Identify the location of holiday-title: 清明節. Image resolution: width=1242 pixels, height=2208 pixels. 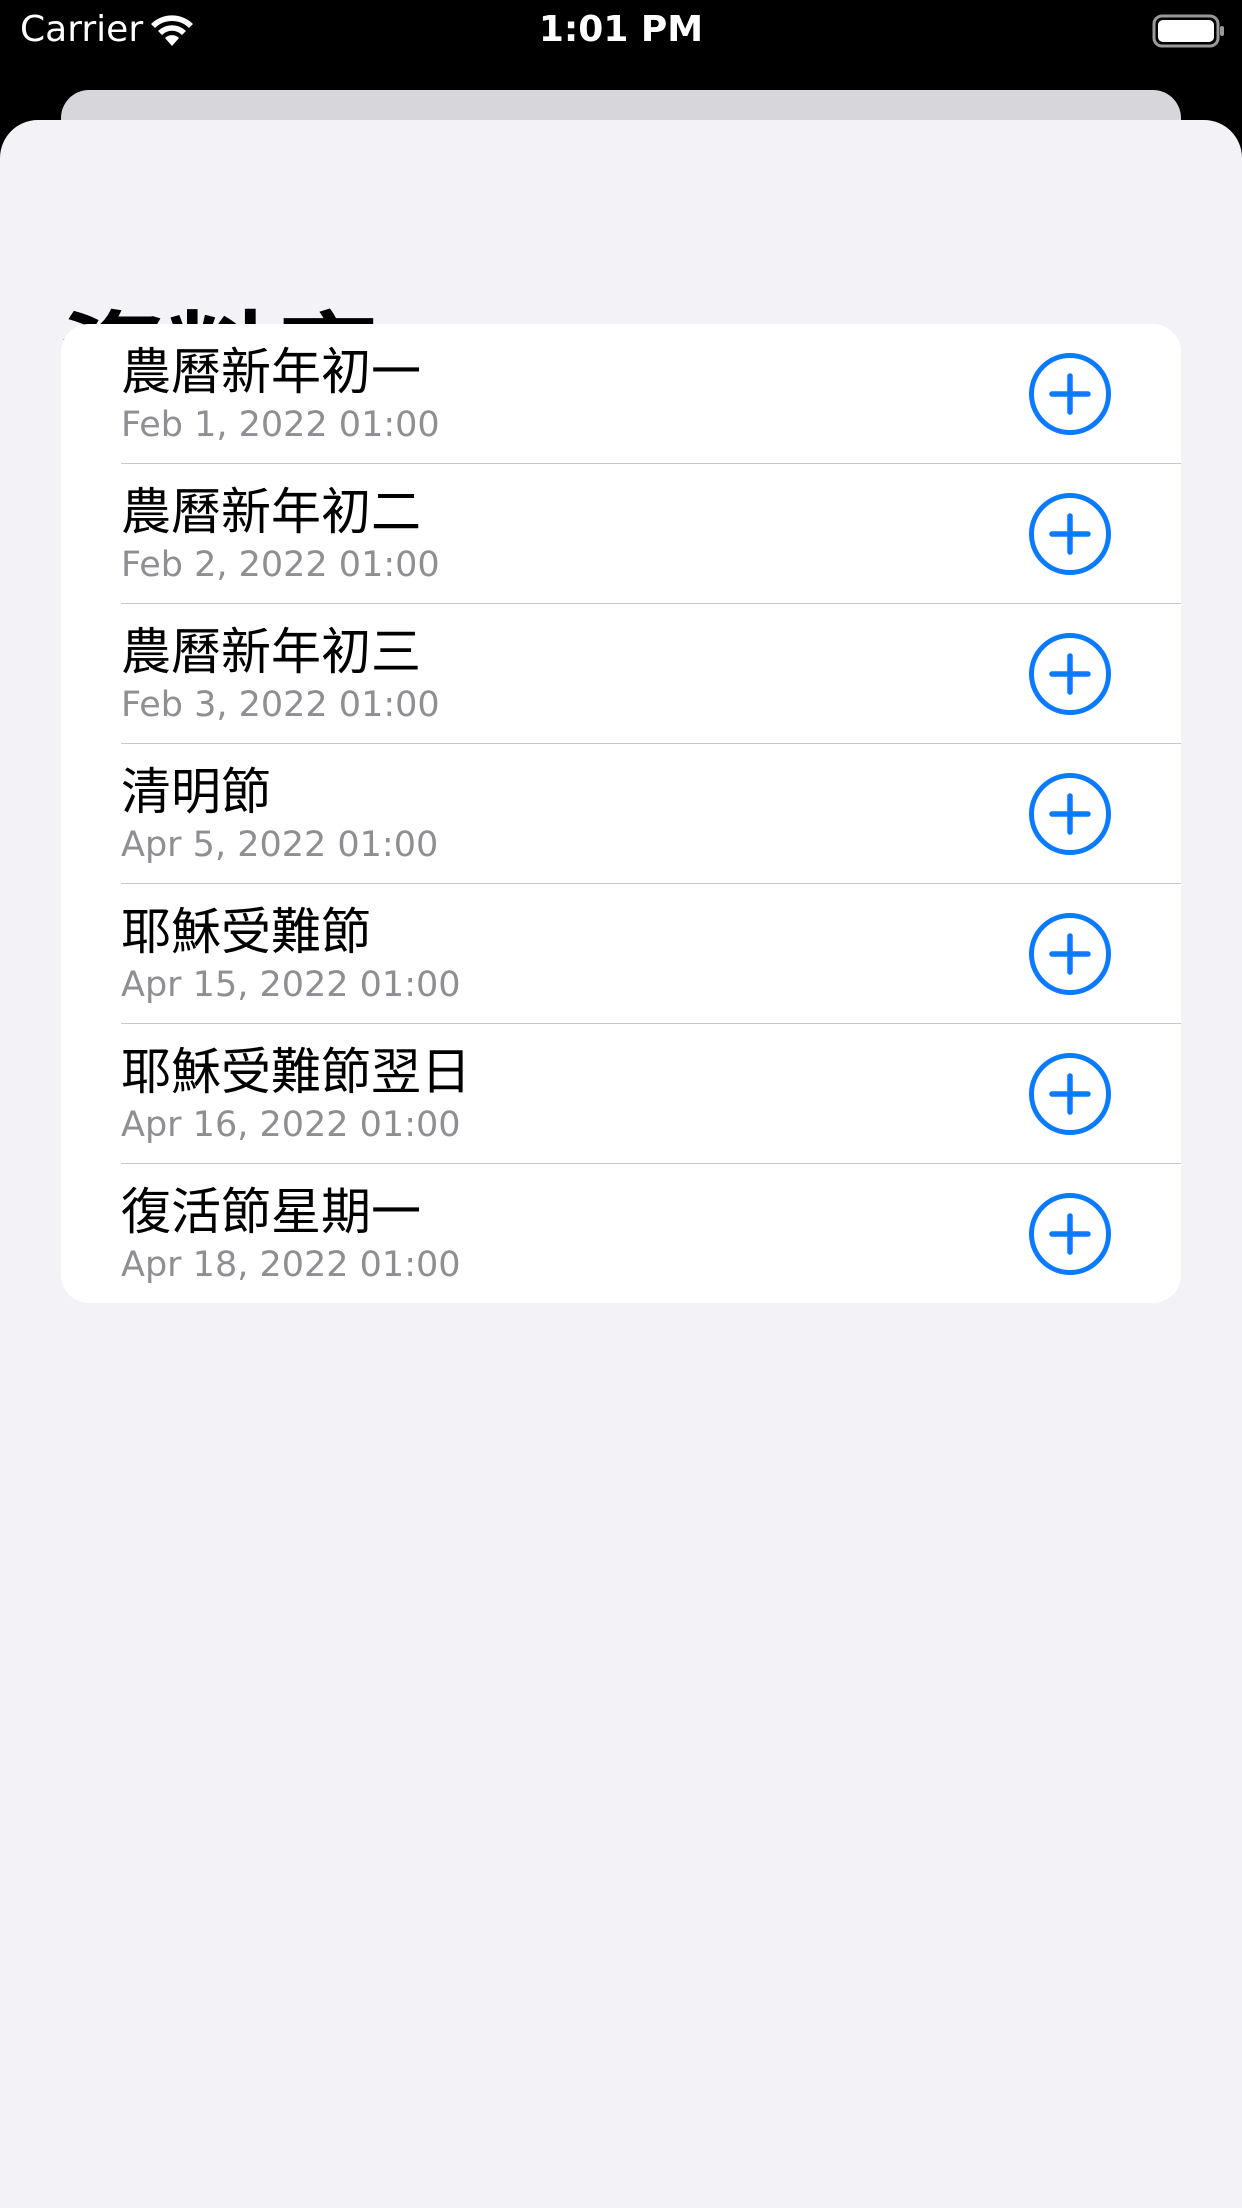
(196, 792).